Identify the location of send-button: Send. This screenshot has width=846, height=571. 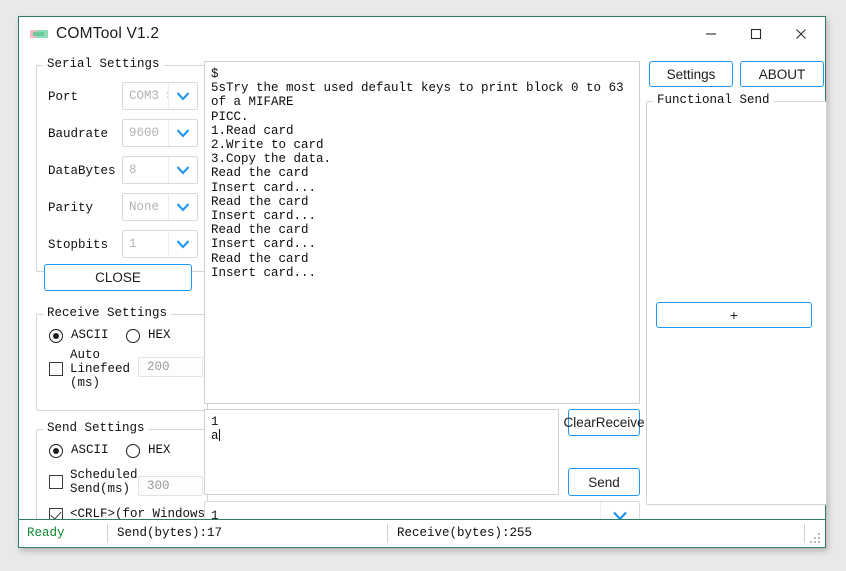
(604, 482).